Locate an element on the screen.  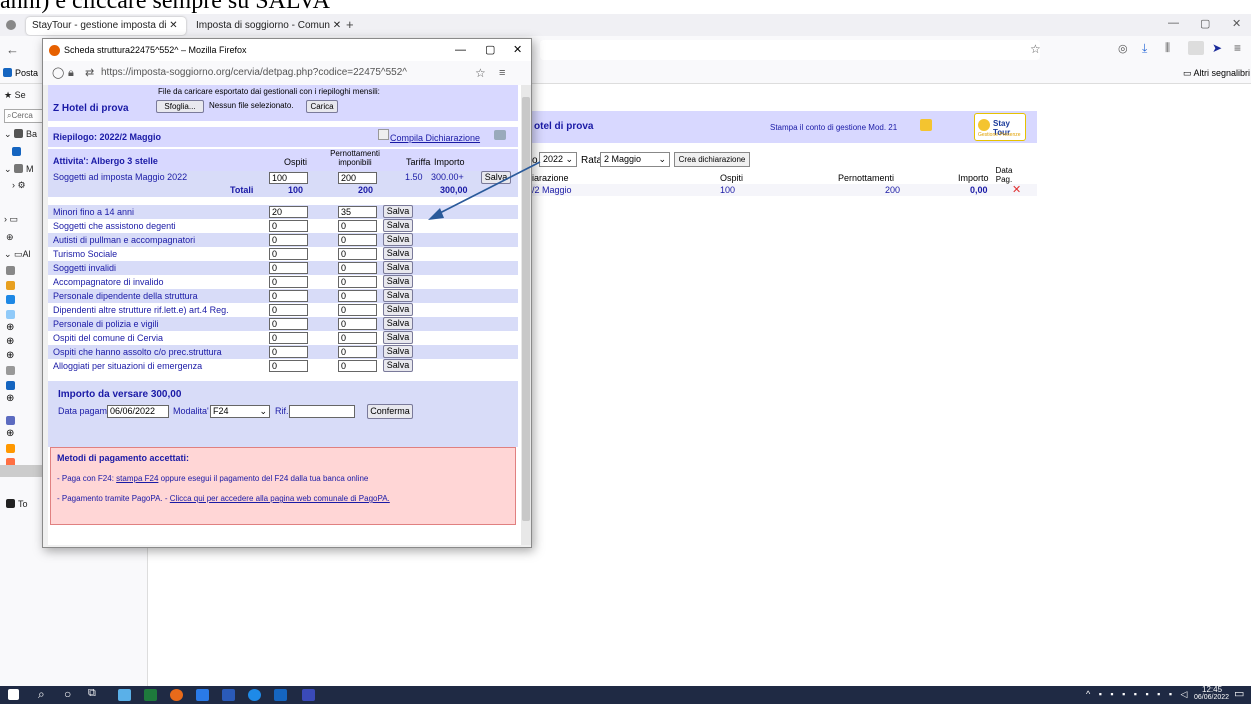
popup-close-button: ✕ is located at coordinates (517, 50).